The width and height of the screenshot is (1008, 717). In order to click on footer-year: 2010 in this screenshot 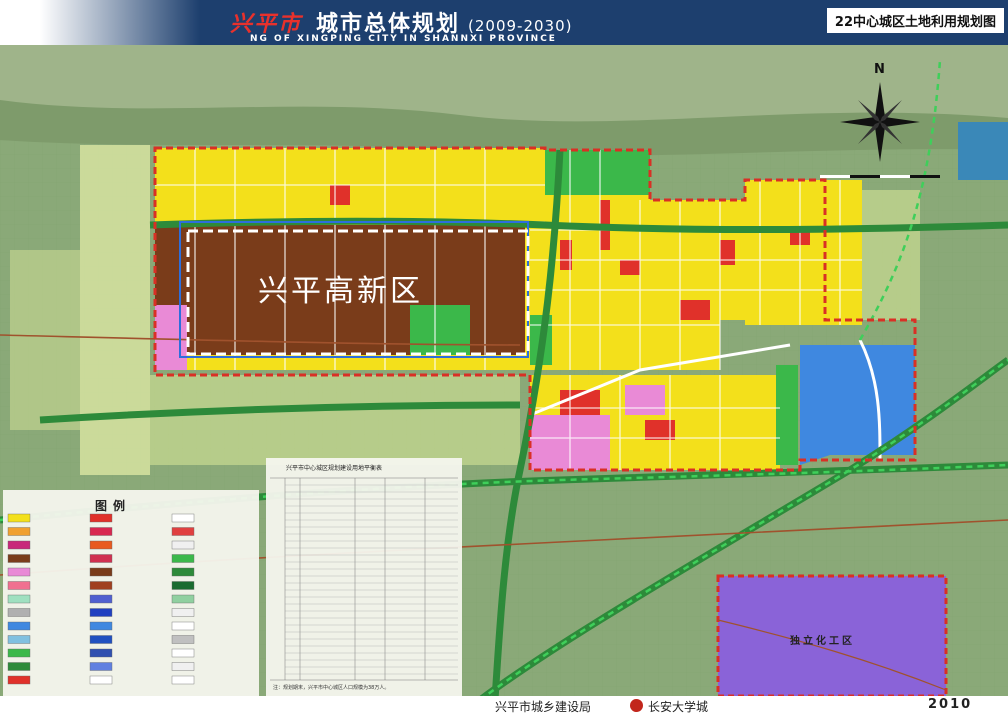, I will do `click(950, 704)`.